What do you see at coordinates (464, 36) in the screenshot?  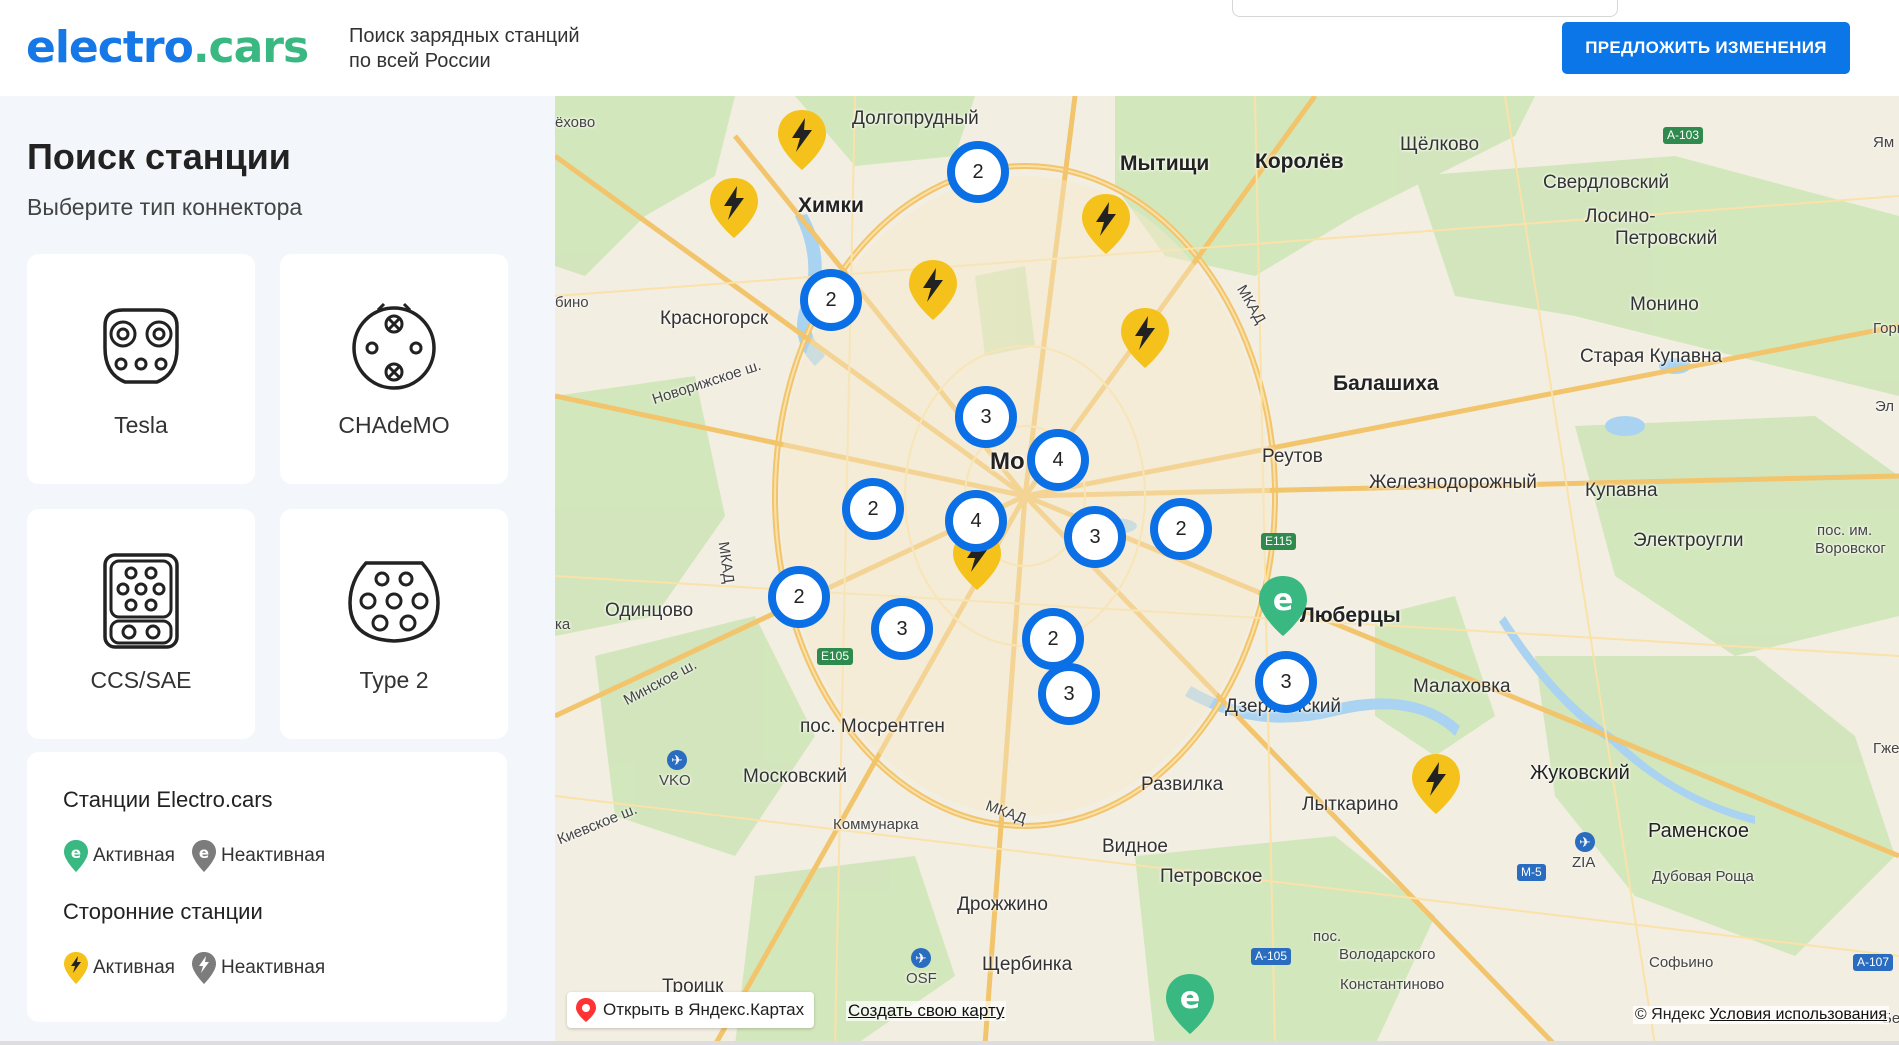 I see `tagline-line-1: Поиск зарядных станций` at bounding box center [464, 36].